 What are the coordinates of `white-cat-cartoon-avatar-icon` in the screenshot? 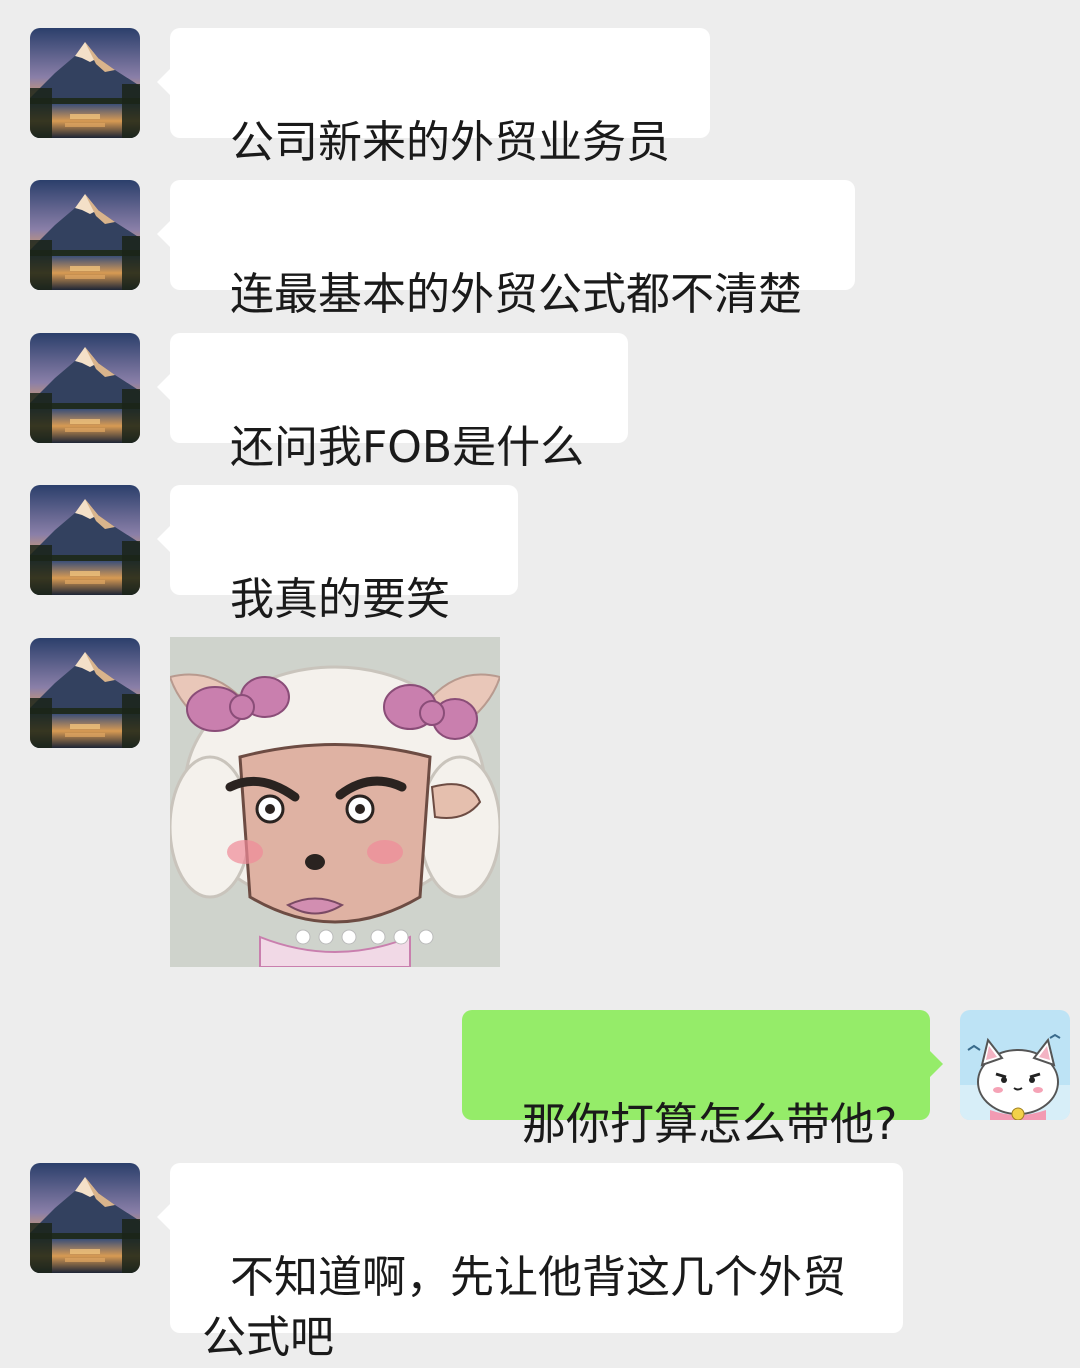 It's located at (1015, 1065).